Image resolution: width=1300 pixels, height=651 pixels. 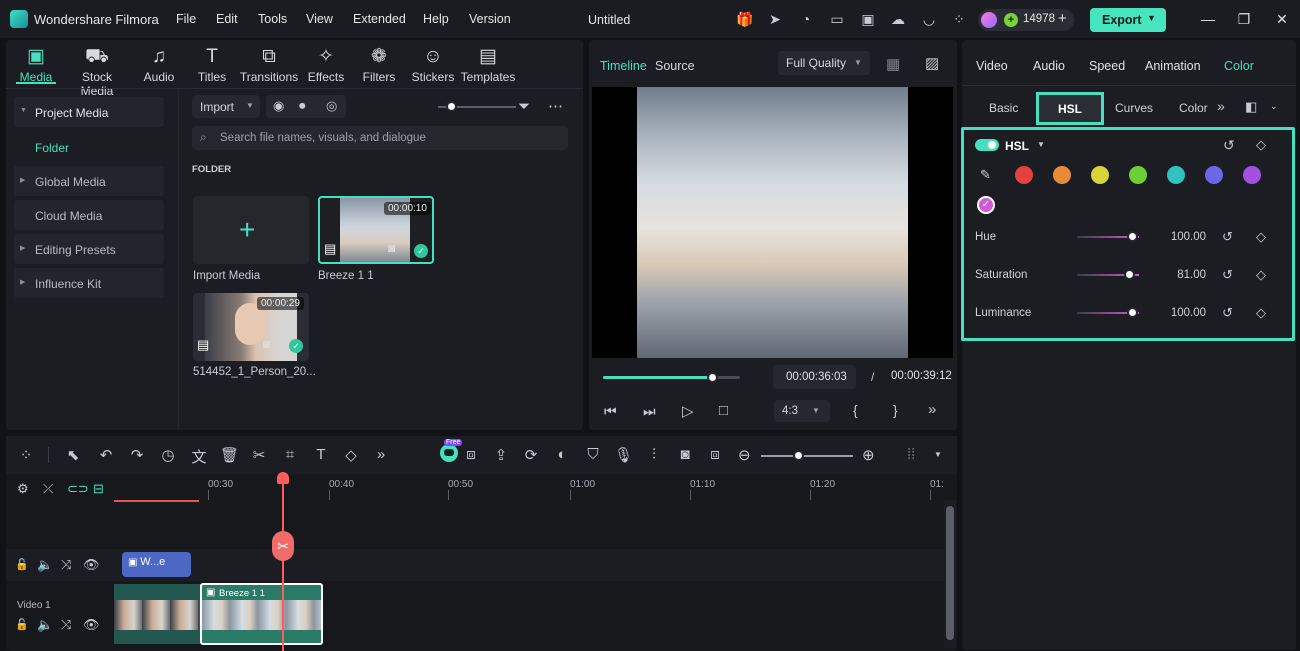 What do you see at coordinates (66, 565) in the screenshot?
I see `mute-icon: ⤨` at bounding box center [66, 565].